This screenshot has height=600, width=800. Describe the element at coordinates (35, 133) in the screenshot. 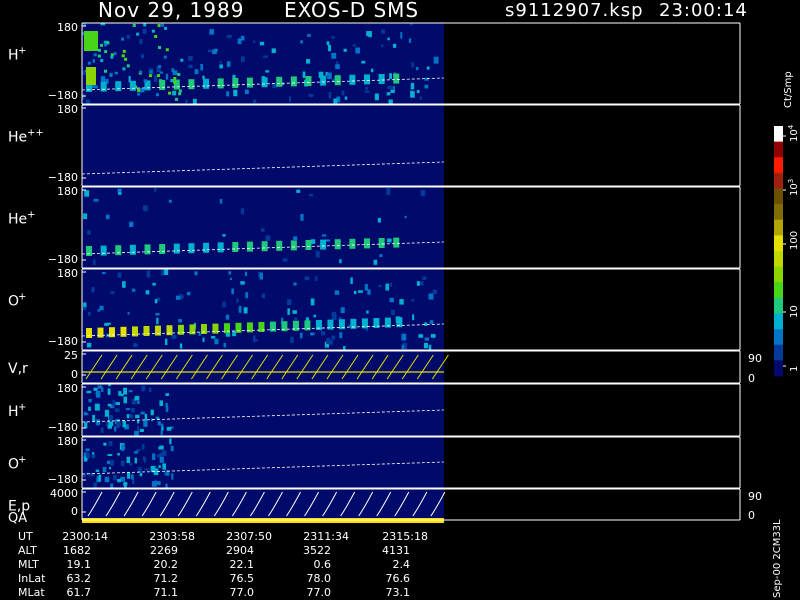

I see `panel-label-superscript: ++` at that location.